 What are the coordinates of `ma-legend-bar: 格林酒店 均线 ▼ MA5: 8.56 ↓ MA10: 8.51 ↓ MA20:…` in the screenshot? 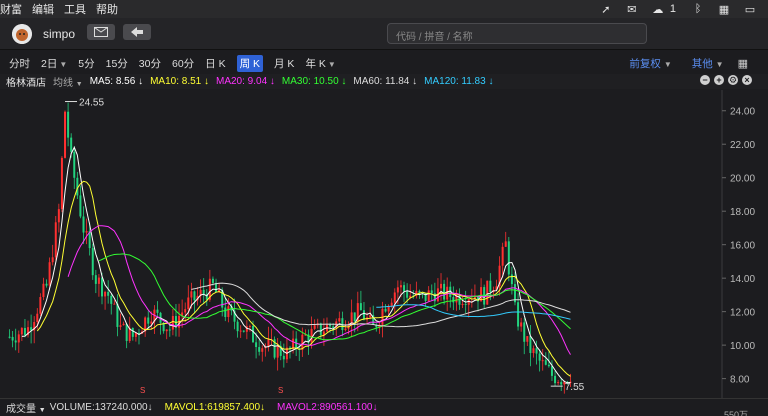 It's located at (384, 81).